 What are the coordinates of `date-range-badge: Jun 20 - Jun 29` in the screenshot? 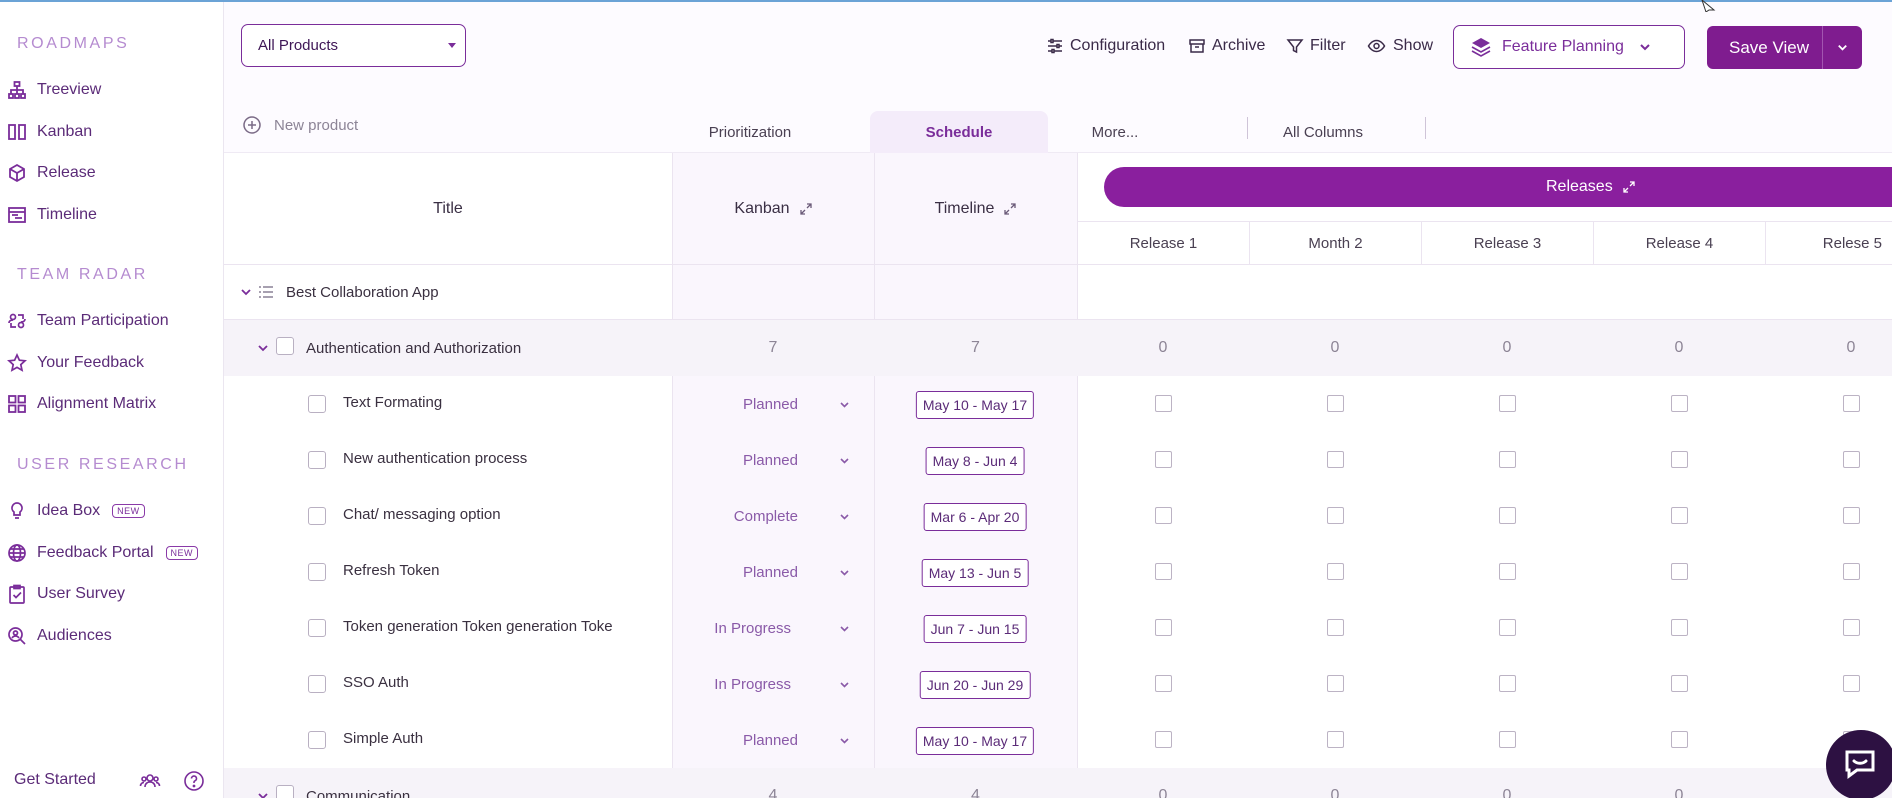 It's located at (975, 685).